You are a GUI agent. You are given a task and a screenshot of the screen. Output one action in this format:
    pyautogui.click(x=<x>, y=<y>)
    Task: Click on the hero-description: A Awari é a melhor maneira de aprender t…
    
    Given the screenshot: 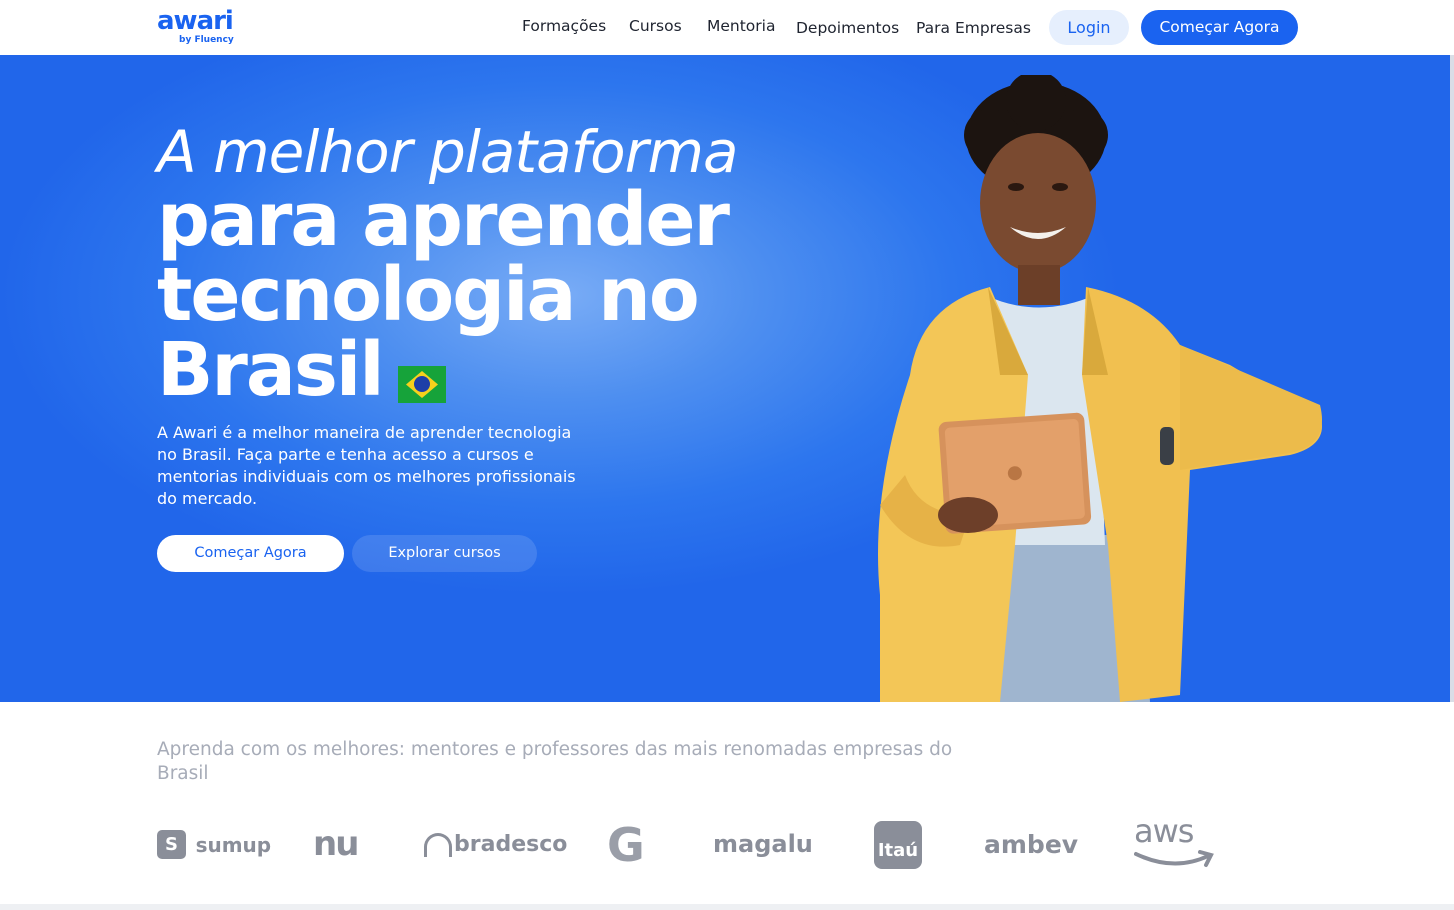 What is the action you would take?
    pyautogui.click(x=366, y=465)
    